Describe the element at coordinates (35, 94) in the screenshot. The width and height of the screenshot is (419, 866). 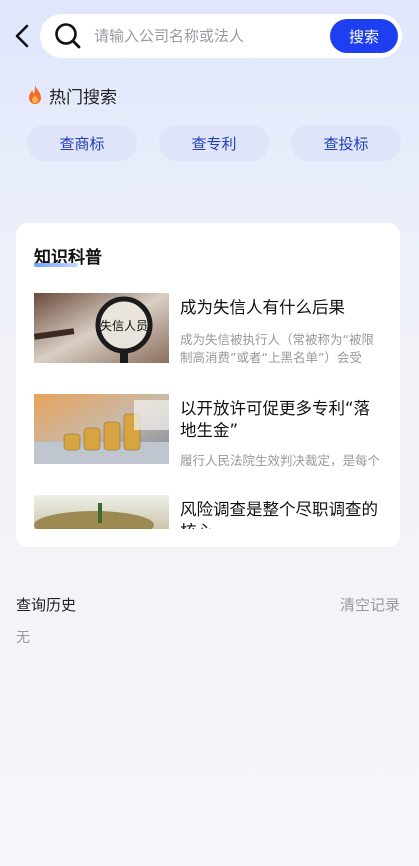
I see `fire-icon` at that location.